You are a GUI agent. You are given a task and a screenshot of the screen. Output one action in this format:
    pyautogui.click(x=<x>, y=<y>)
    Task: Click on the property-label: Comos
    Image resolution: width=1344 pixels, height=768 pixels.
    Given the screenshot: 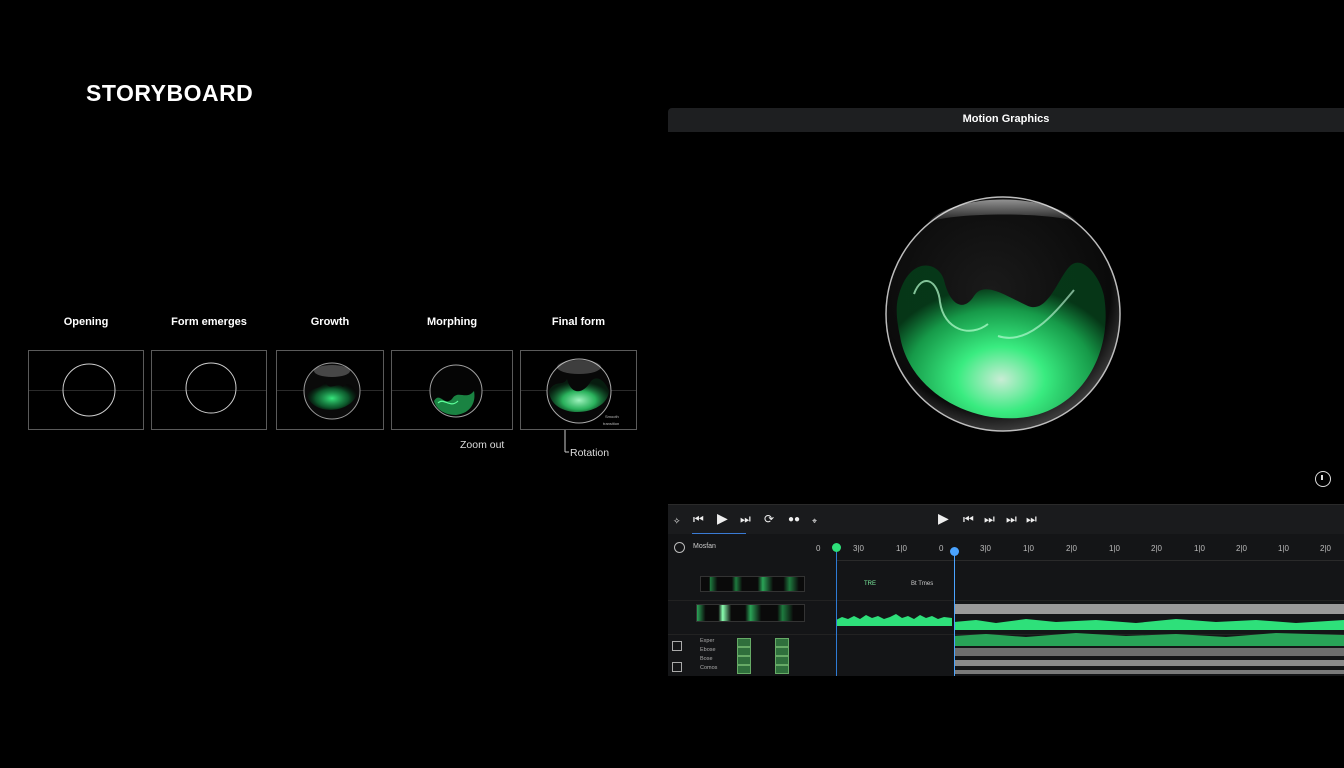 What is the action you would take?
    pyautogui.click(x=709, y=668)
    